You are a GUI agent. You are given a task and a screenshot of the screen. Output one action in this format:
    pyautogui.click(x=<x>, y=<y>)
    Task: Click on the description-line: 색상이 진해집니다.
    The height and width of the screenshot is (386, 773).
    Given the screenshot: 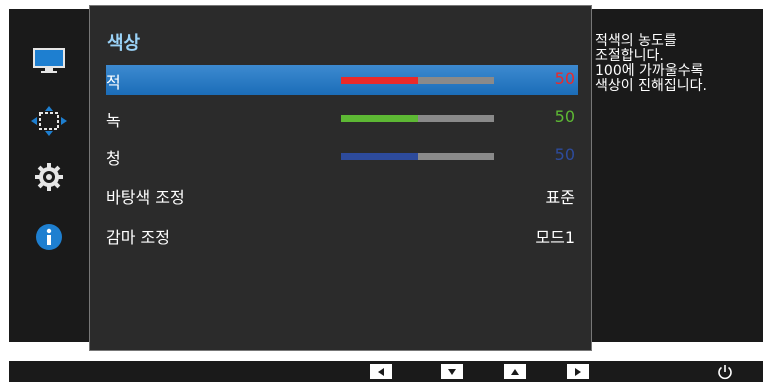 What is the action you would take?
    pyautogui.click(x=651, y=86)
    